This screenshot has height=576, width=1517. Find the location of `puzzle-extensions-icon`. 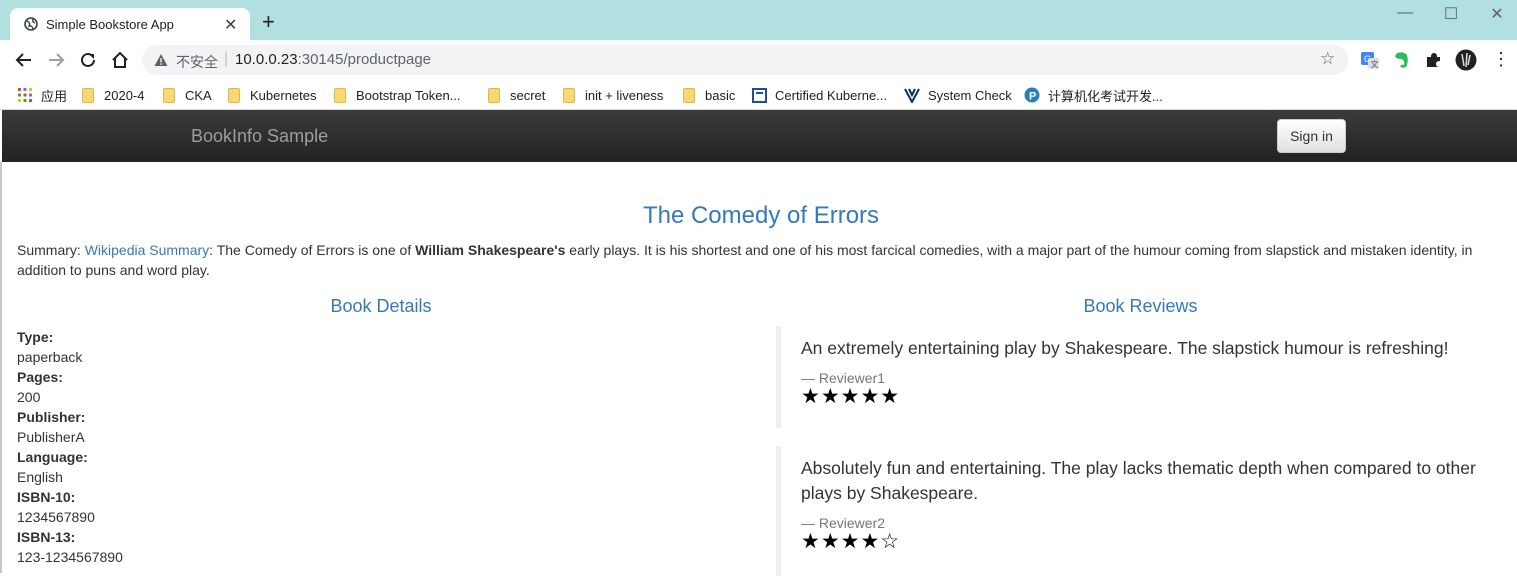

puzzle-extensions-icon is located at coordinates (1434, 60).